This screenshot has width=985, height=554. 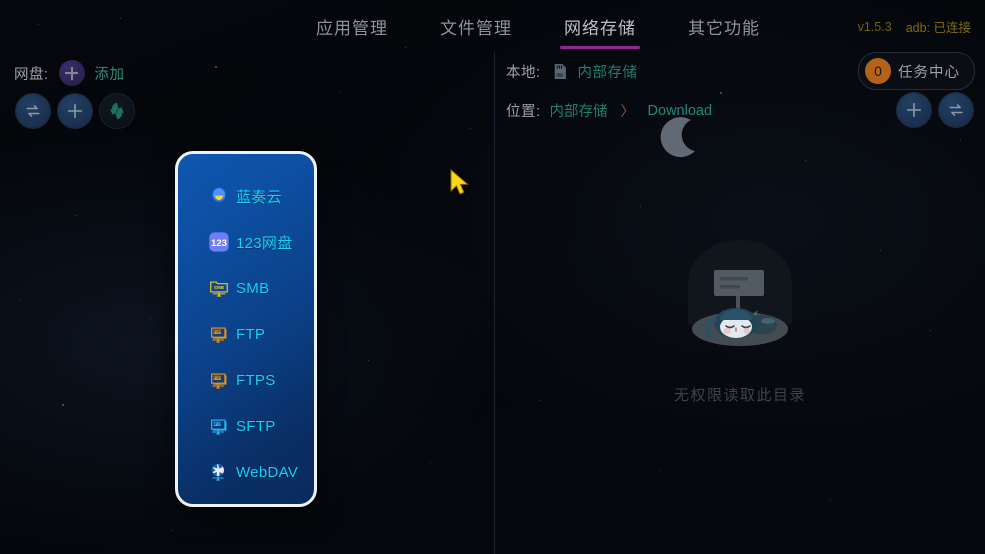 What do you see at coordinates (523, 112) in the screenshot?
I see `location-label: 位置:` at bounding box center [523, 112].